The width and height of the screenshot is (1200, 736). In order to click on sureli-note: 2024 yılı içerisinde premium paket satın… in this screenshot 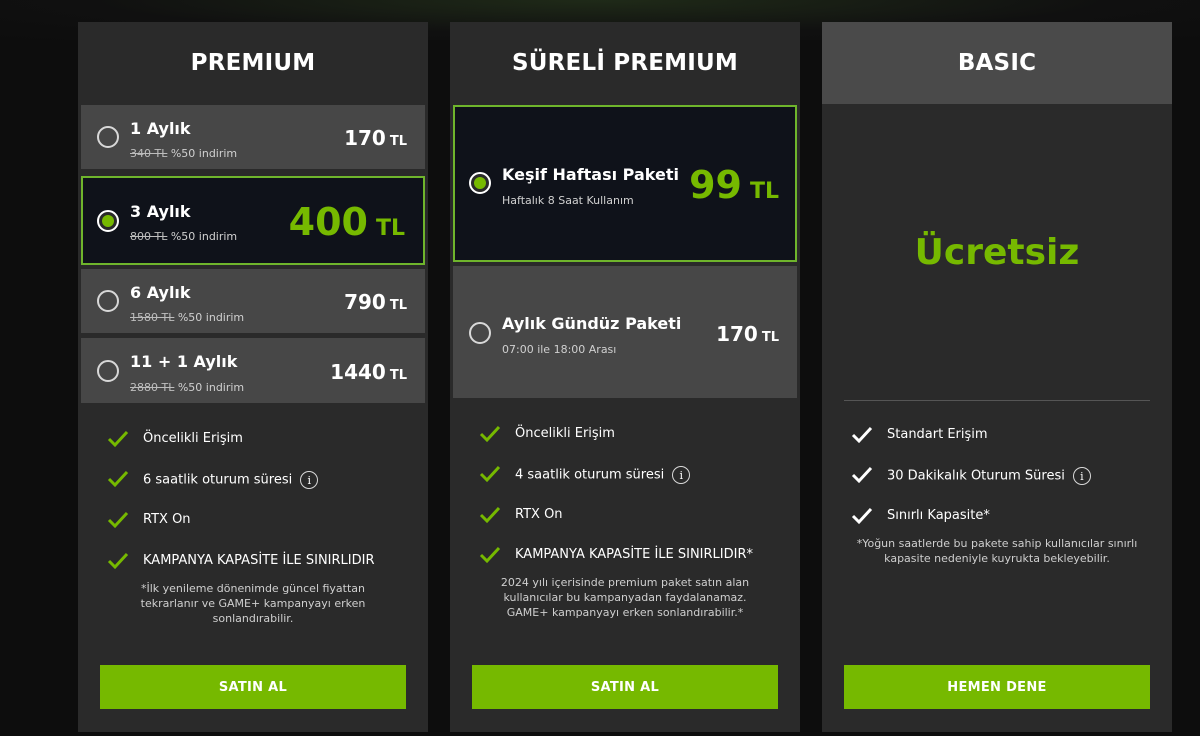, I will do `click(625, 597)`.